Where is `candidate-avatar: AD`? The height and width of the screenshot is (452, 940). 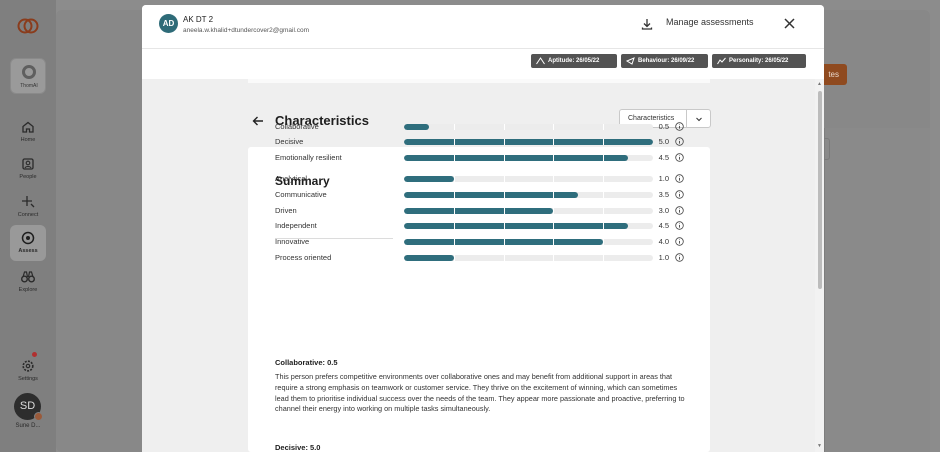 candidate-avatar: AD is located at coordinates (168, 23).